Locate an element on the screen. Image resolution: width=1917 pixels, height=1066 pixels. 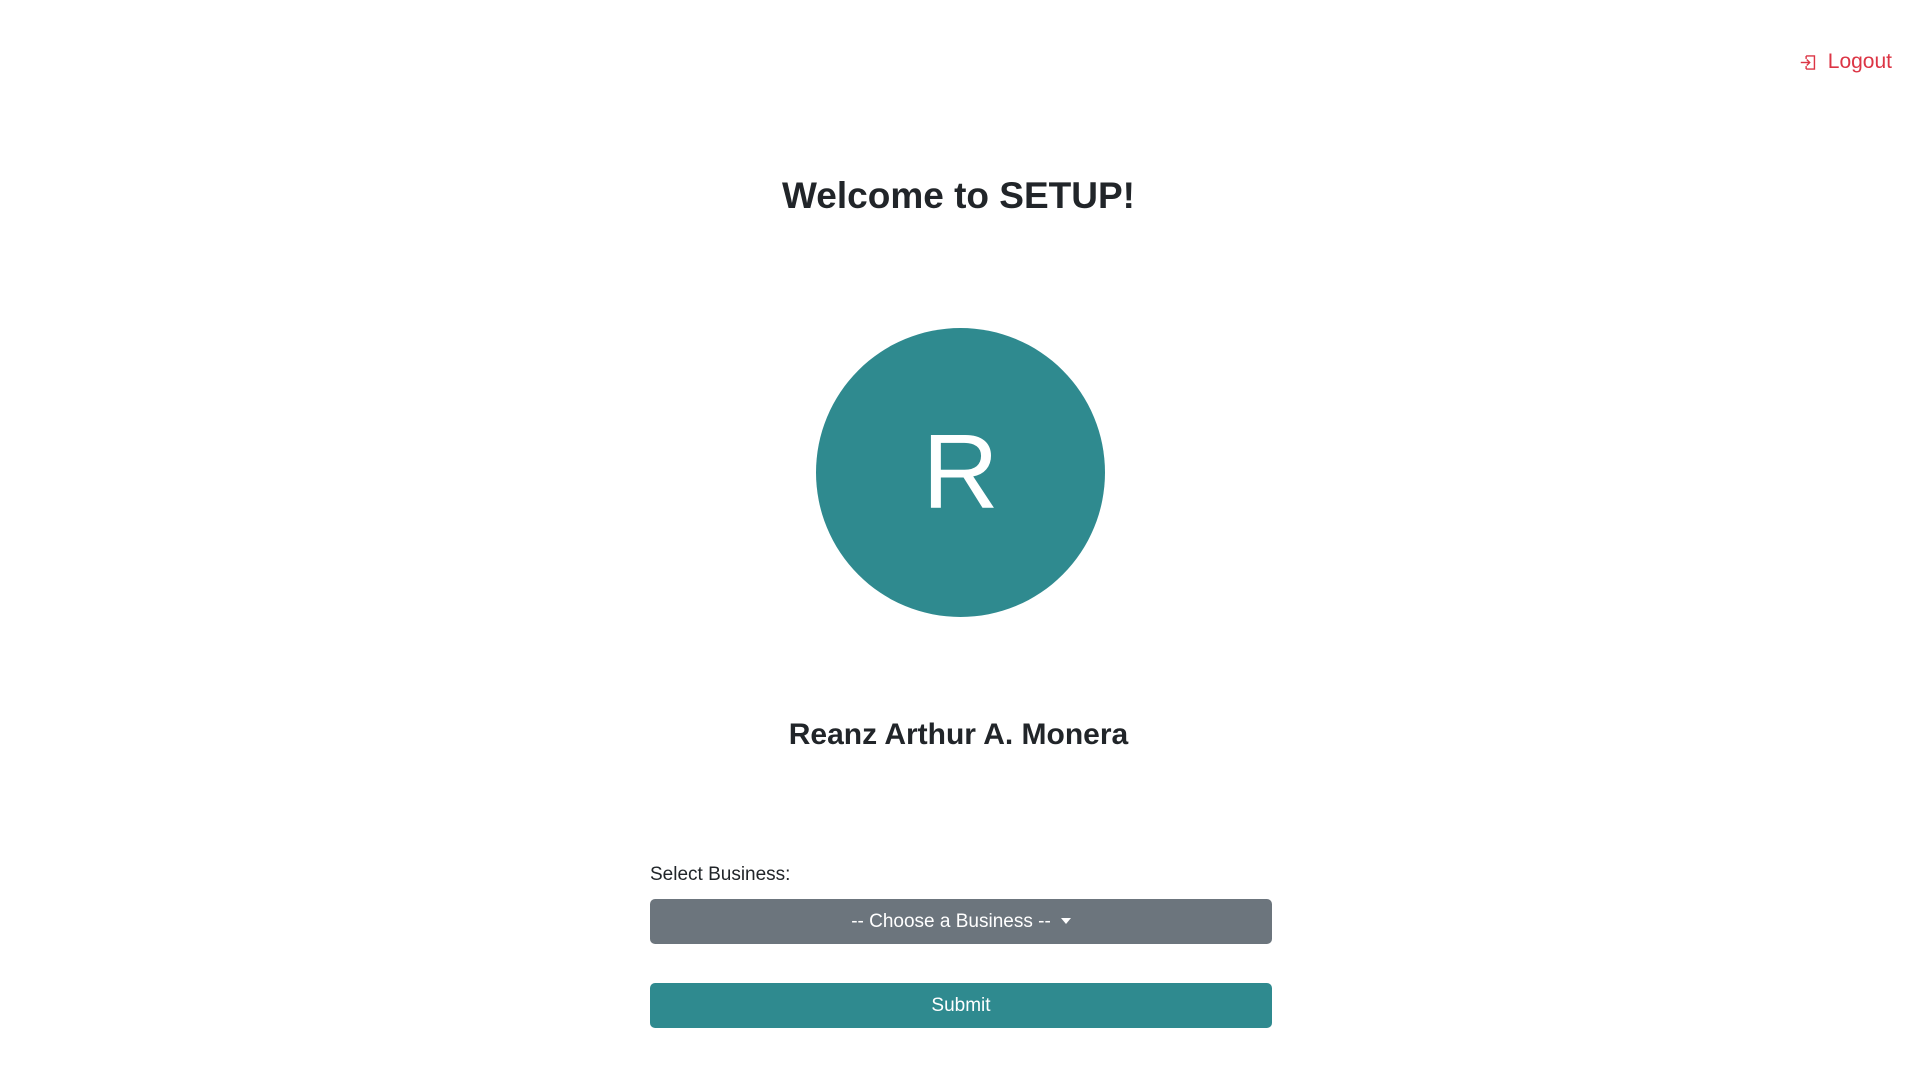
logout-label: Logout is located at coordinates (1860, 62).